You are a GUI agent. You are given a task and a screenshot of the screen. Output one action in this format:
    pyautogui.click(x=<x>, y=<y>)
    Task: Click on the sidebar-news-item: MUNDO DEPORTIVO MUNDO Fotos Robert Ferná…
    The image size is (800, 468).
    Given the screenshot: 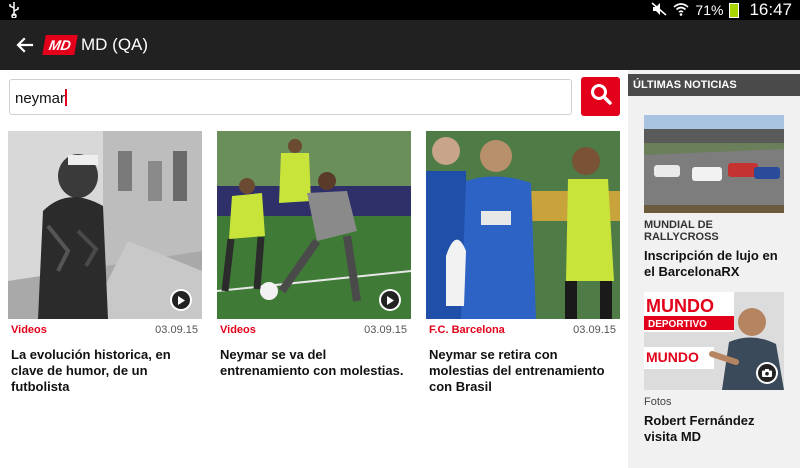 What is the action you would take?
    pyautogui.click(x=714, y=368)
    